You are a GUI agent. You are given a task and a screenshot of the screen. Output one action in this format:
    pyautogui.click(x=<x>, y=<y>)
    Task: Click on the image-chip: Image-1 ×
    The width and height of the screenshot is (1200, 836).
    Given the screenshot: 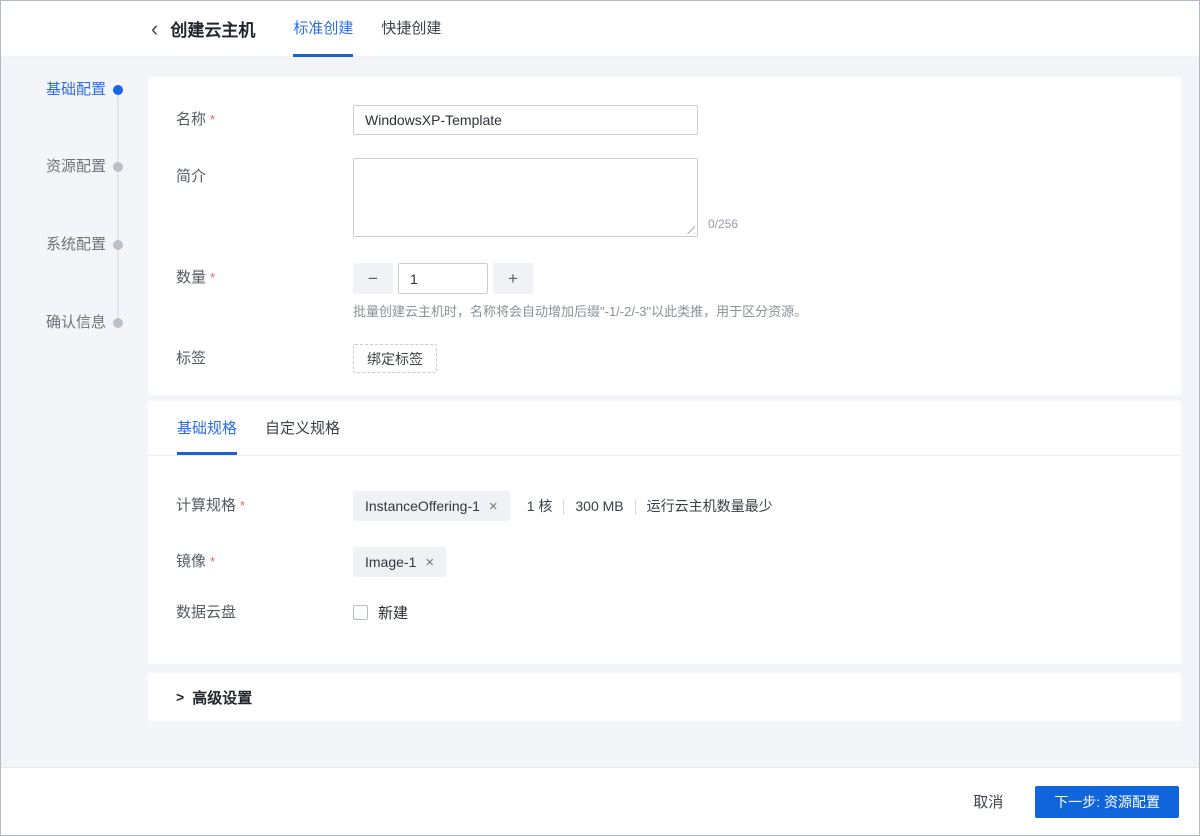 What is the action you would take?
    pyautogui.click(x=400, y=562)
    